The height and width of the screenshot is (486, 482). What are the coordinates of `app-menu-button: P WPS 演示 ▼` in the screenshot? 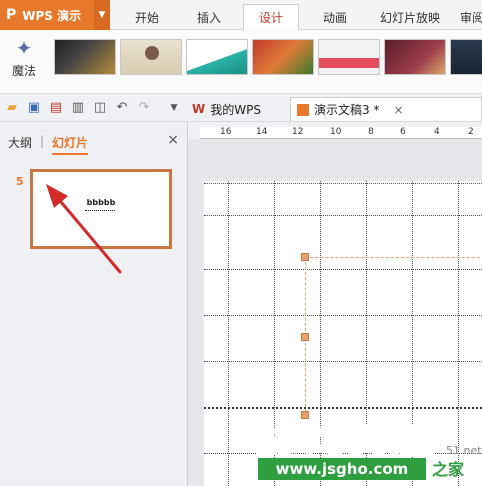 It's located at (55, 15).